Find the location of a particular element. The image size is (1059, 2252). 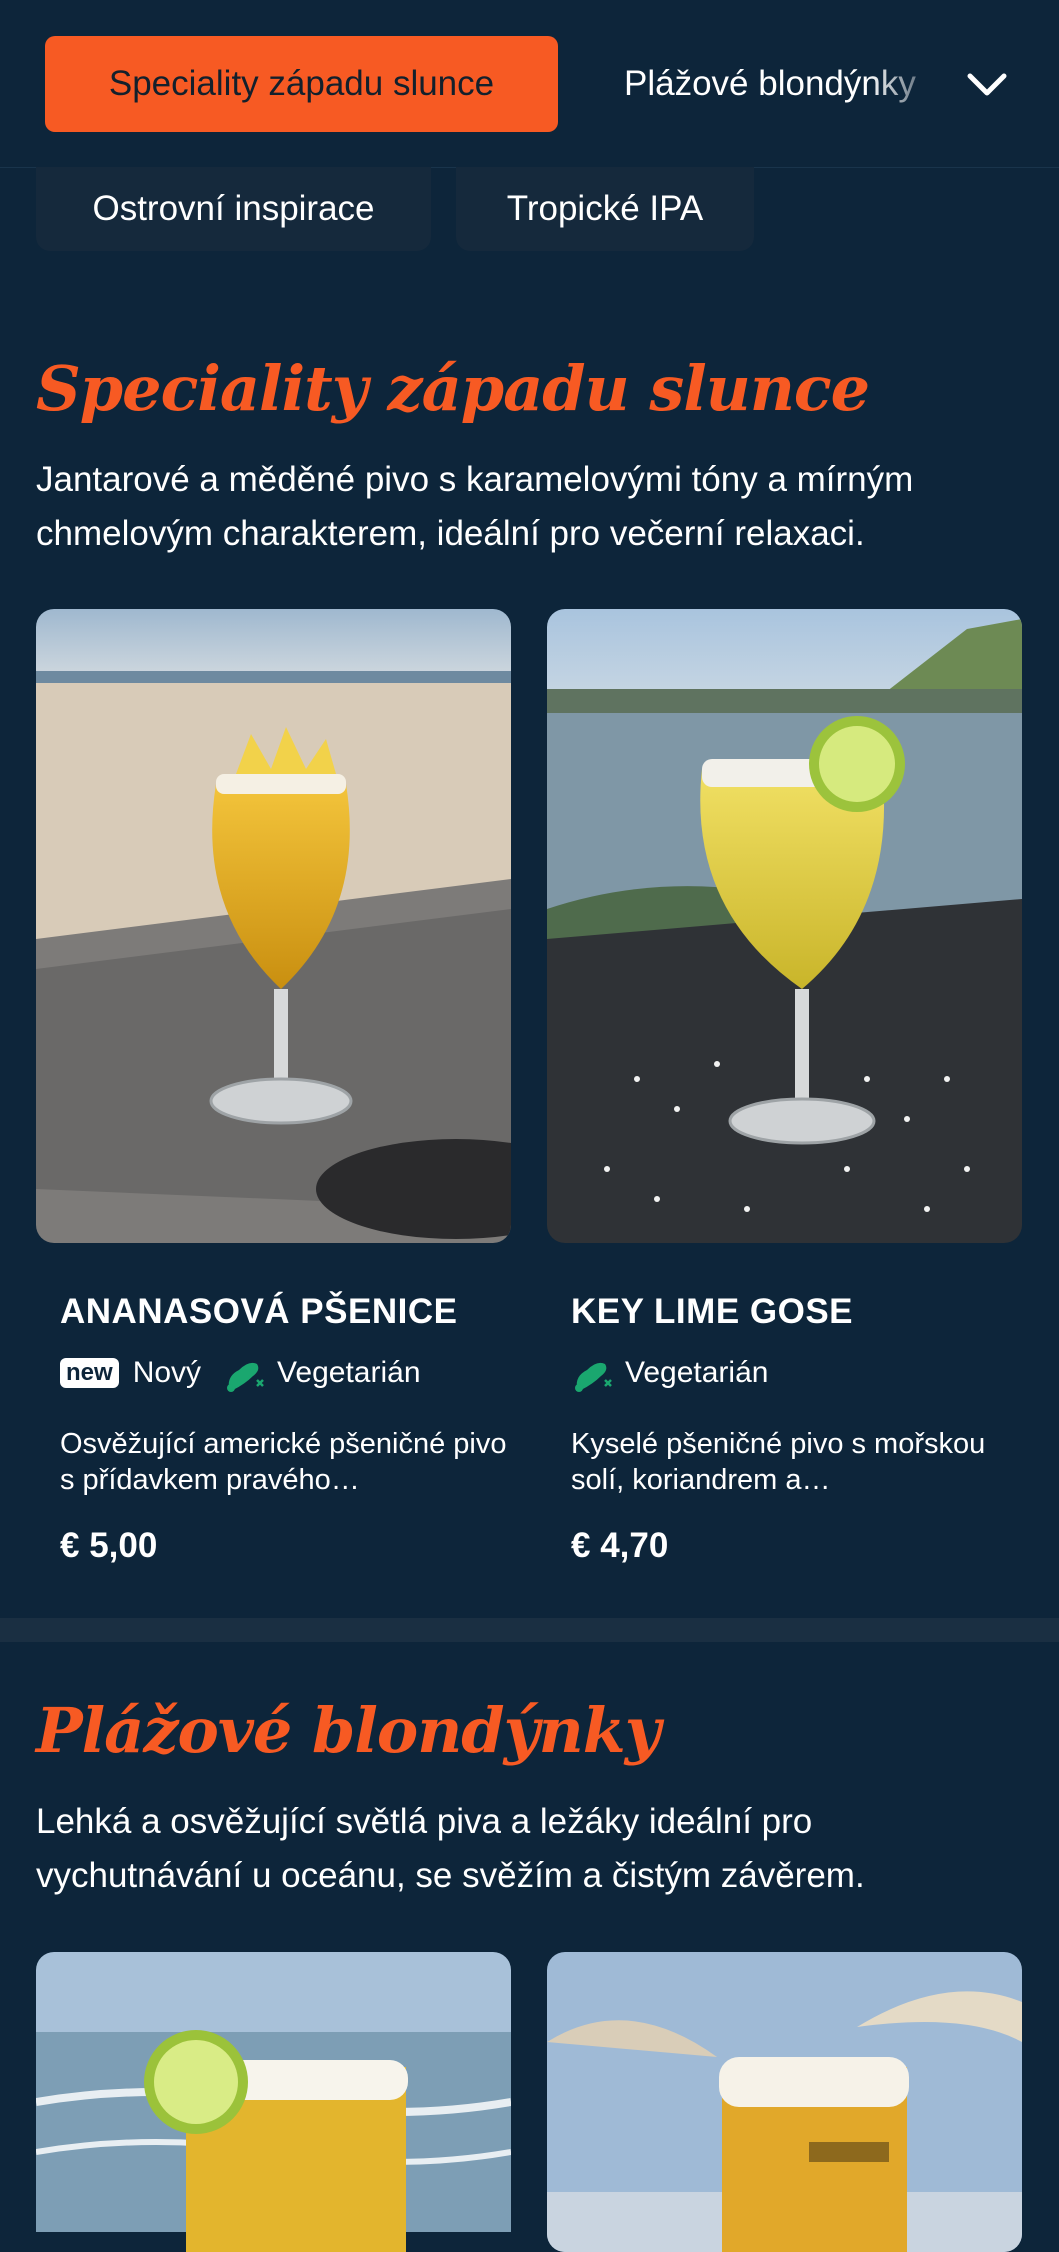

product-tags: new Nový Vegetarián is located at coordinates (240, 1373).